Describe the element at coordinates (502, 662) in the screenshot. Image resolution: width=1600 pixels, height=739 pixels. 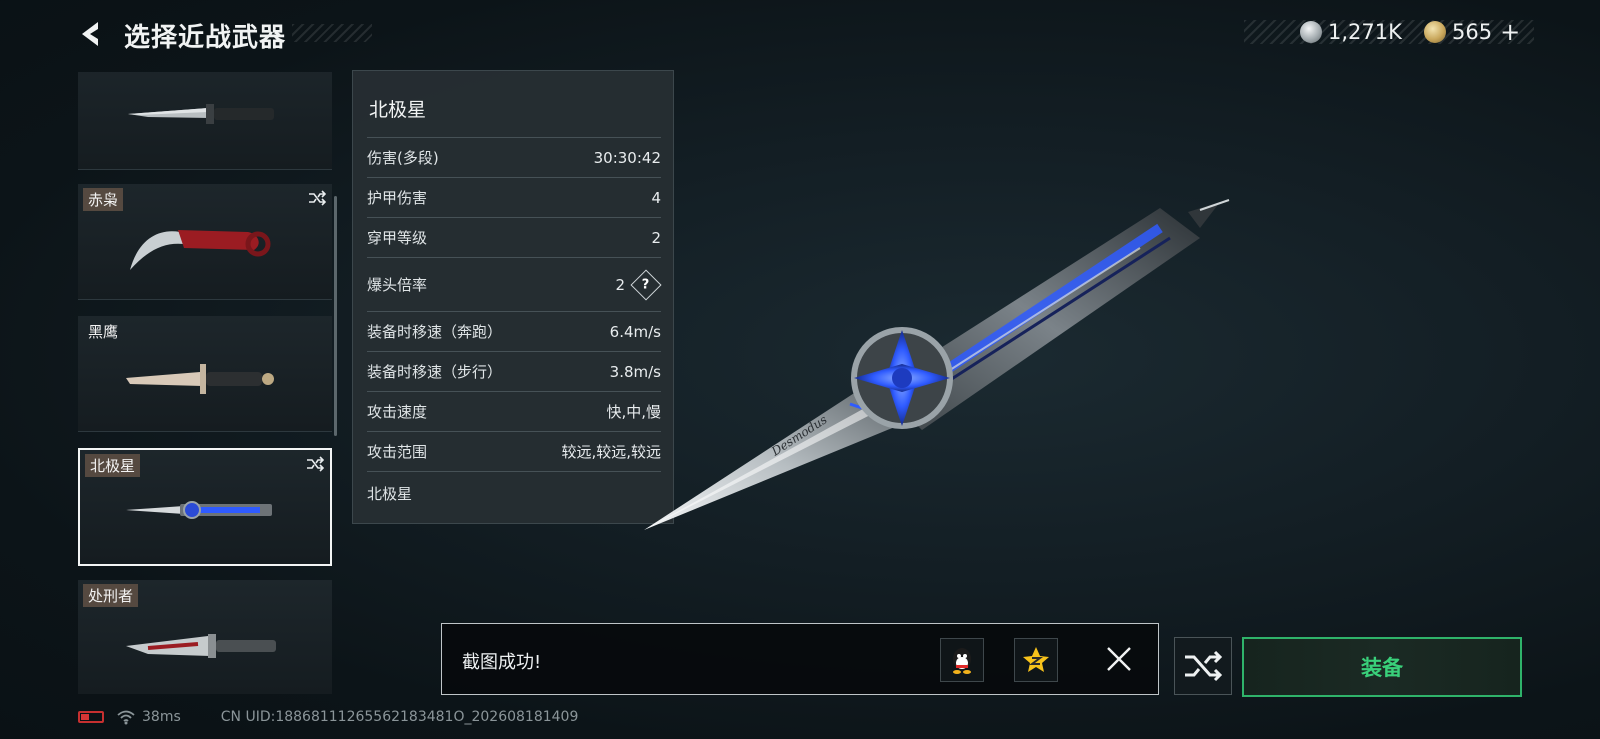
I see `toast-message: 截图成功!` at that location.